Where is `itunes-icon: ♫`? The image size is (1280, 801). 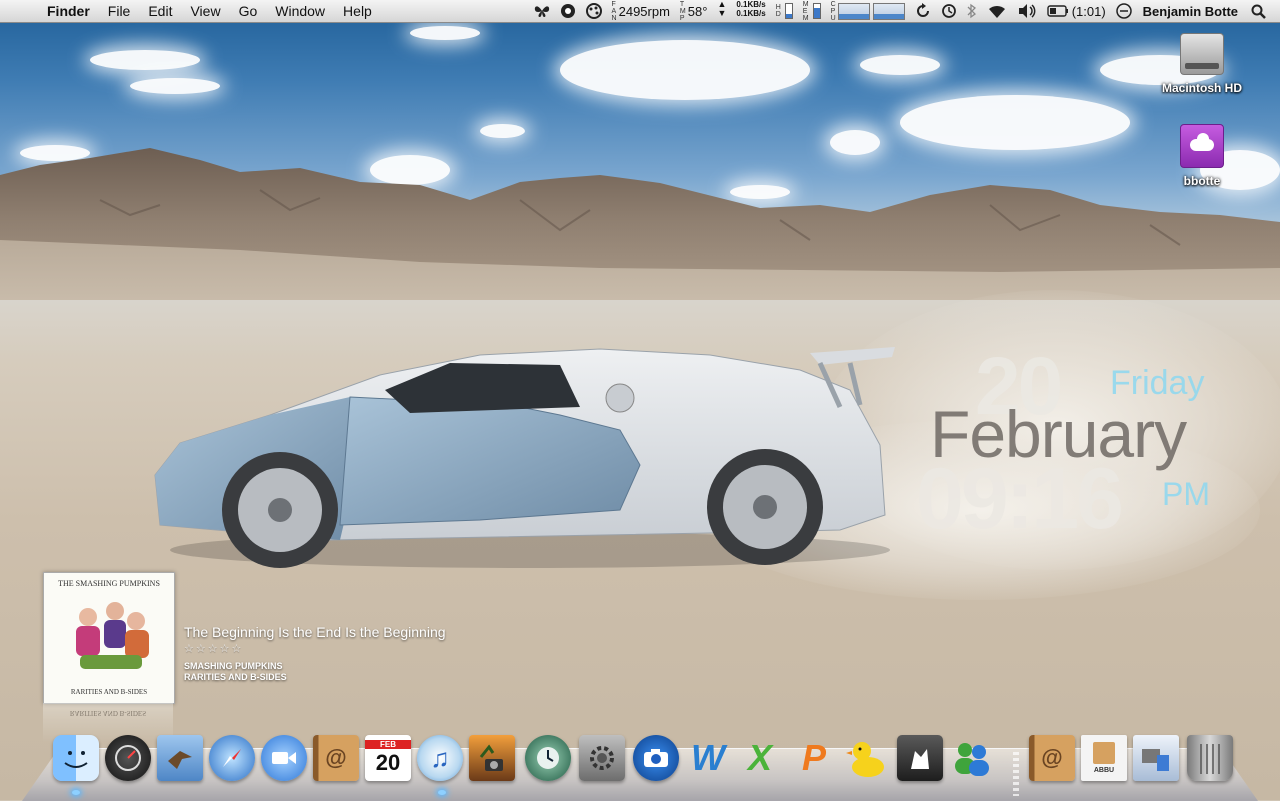 itunes-icon: ♫ is located at coordinates (440, 758).